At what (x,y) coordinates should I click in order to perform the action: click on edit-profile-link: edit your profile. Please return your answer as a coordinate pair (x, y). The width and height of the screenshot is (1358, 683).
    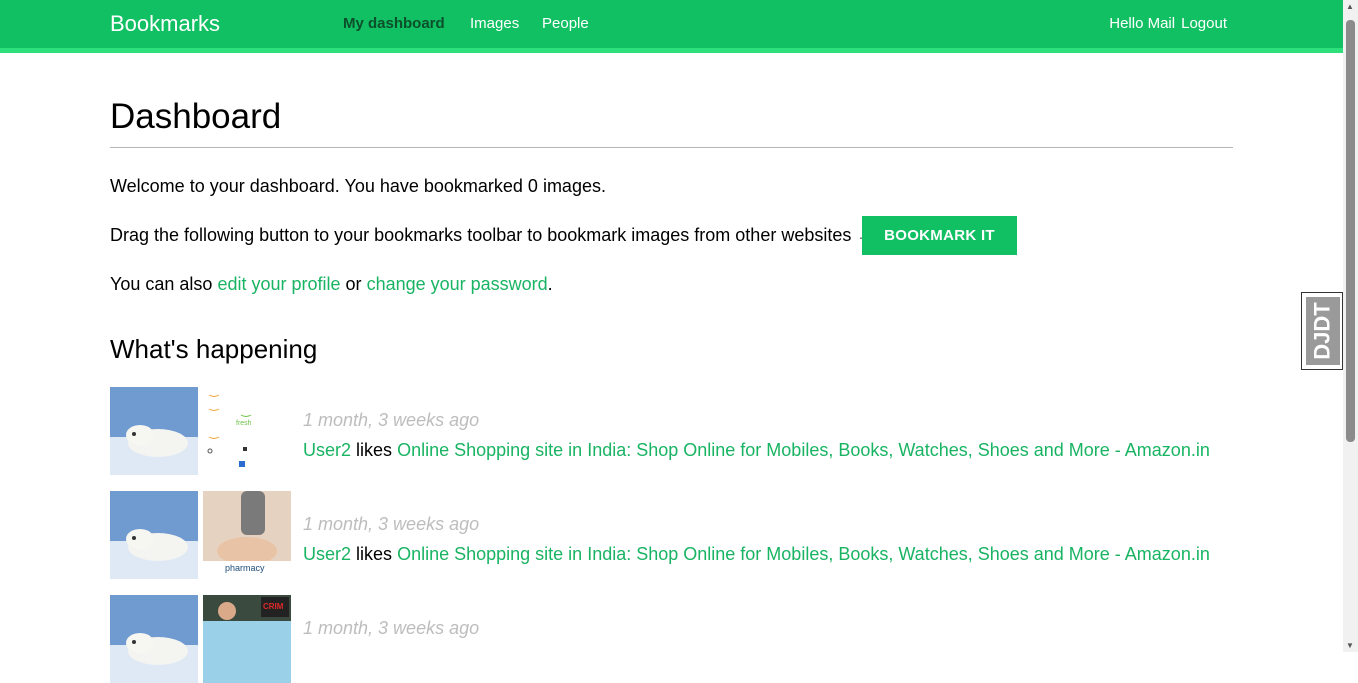
    Looking at the image, I should click on (278, 284).